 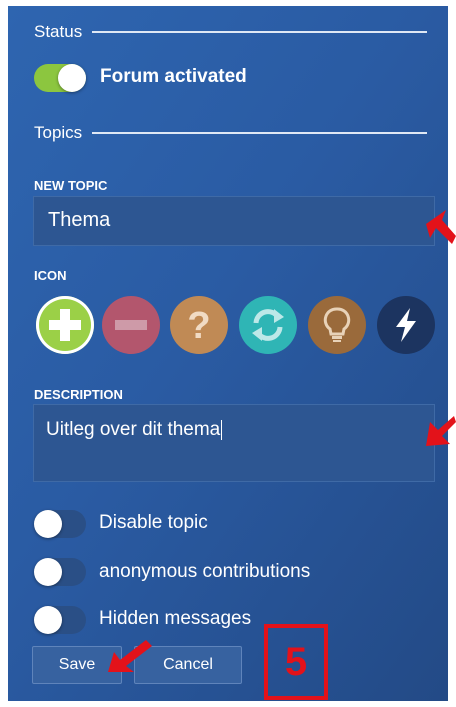 I want to click on topics-heading: Topics, so click(x=231, y=133).